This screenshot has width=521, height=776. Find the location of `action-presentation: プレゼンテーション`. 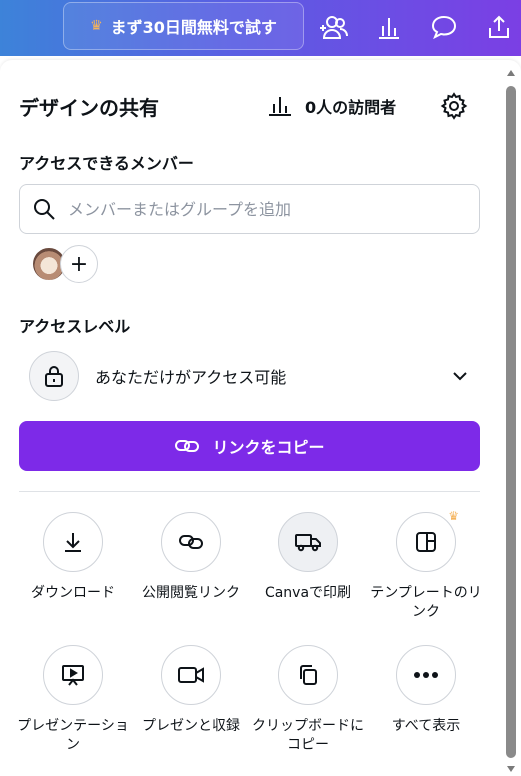

action-presentation: プレゼンテーション is located at coordinates (73, 700).